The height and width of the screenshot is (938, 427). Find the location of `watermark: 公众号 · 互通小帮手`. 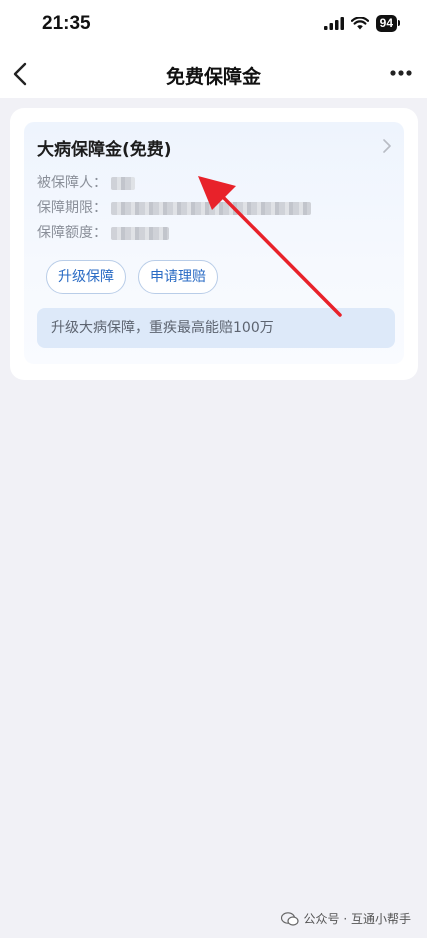

watermark: 公众号 · 互通小帮手 is located at coordinates (345, 918).